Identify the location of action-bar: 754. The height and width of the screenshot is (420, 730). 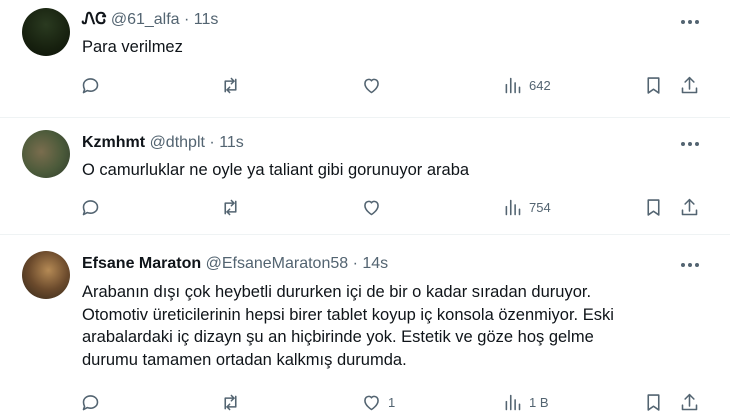
(365, 211).